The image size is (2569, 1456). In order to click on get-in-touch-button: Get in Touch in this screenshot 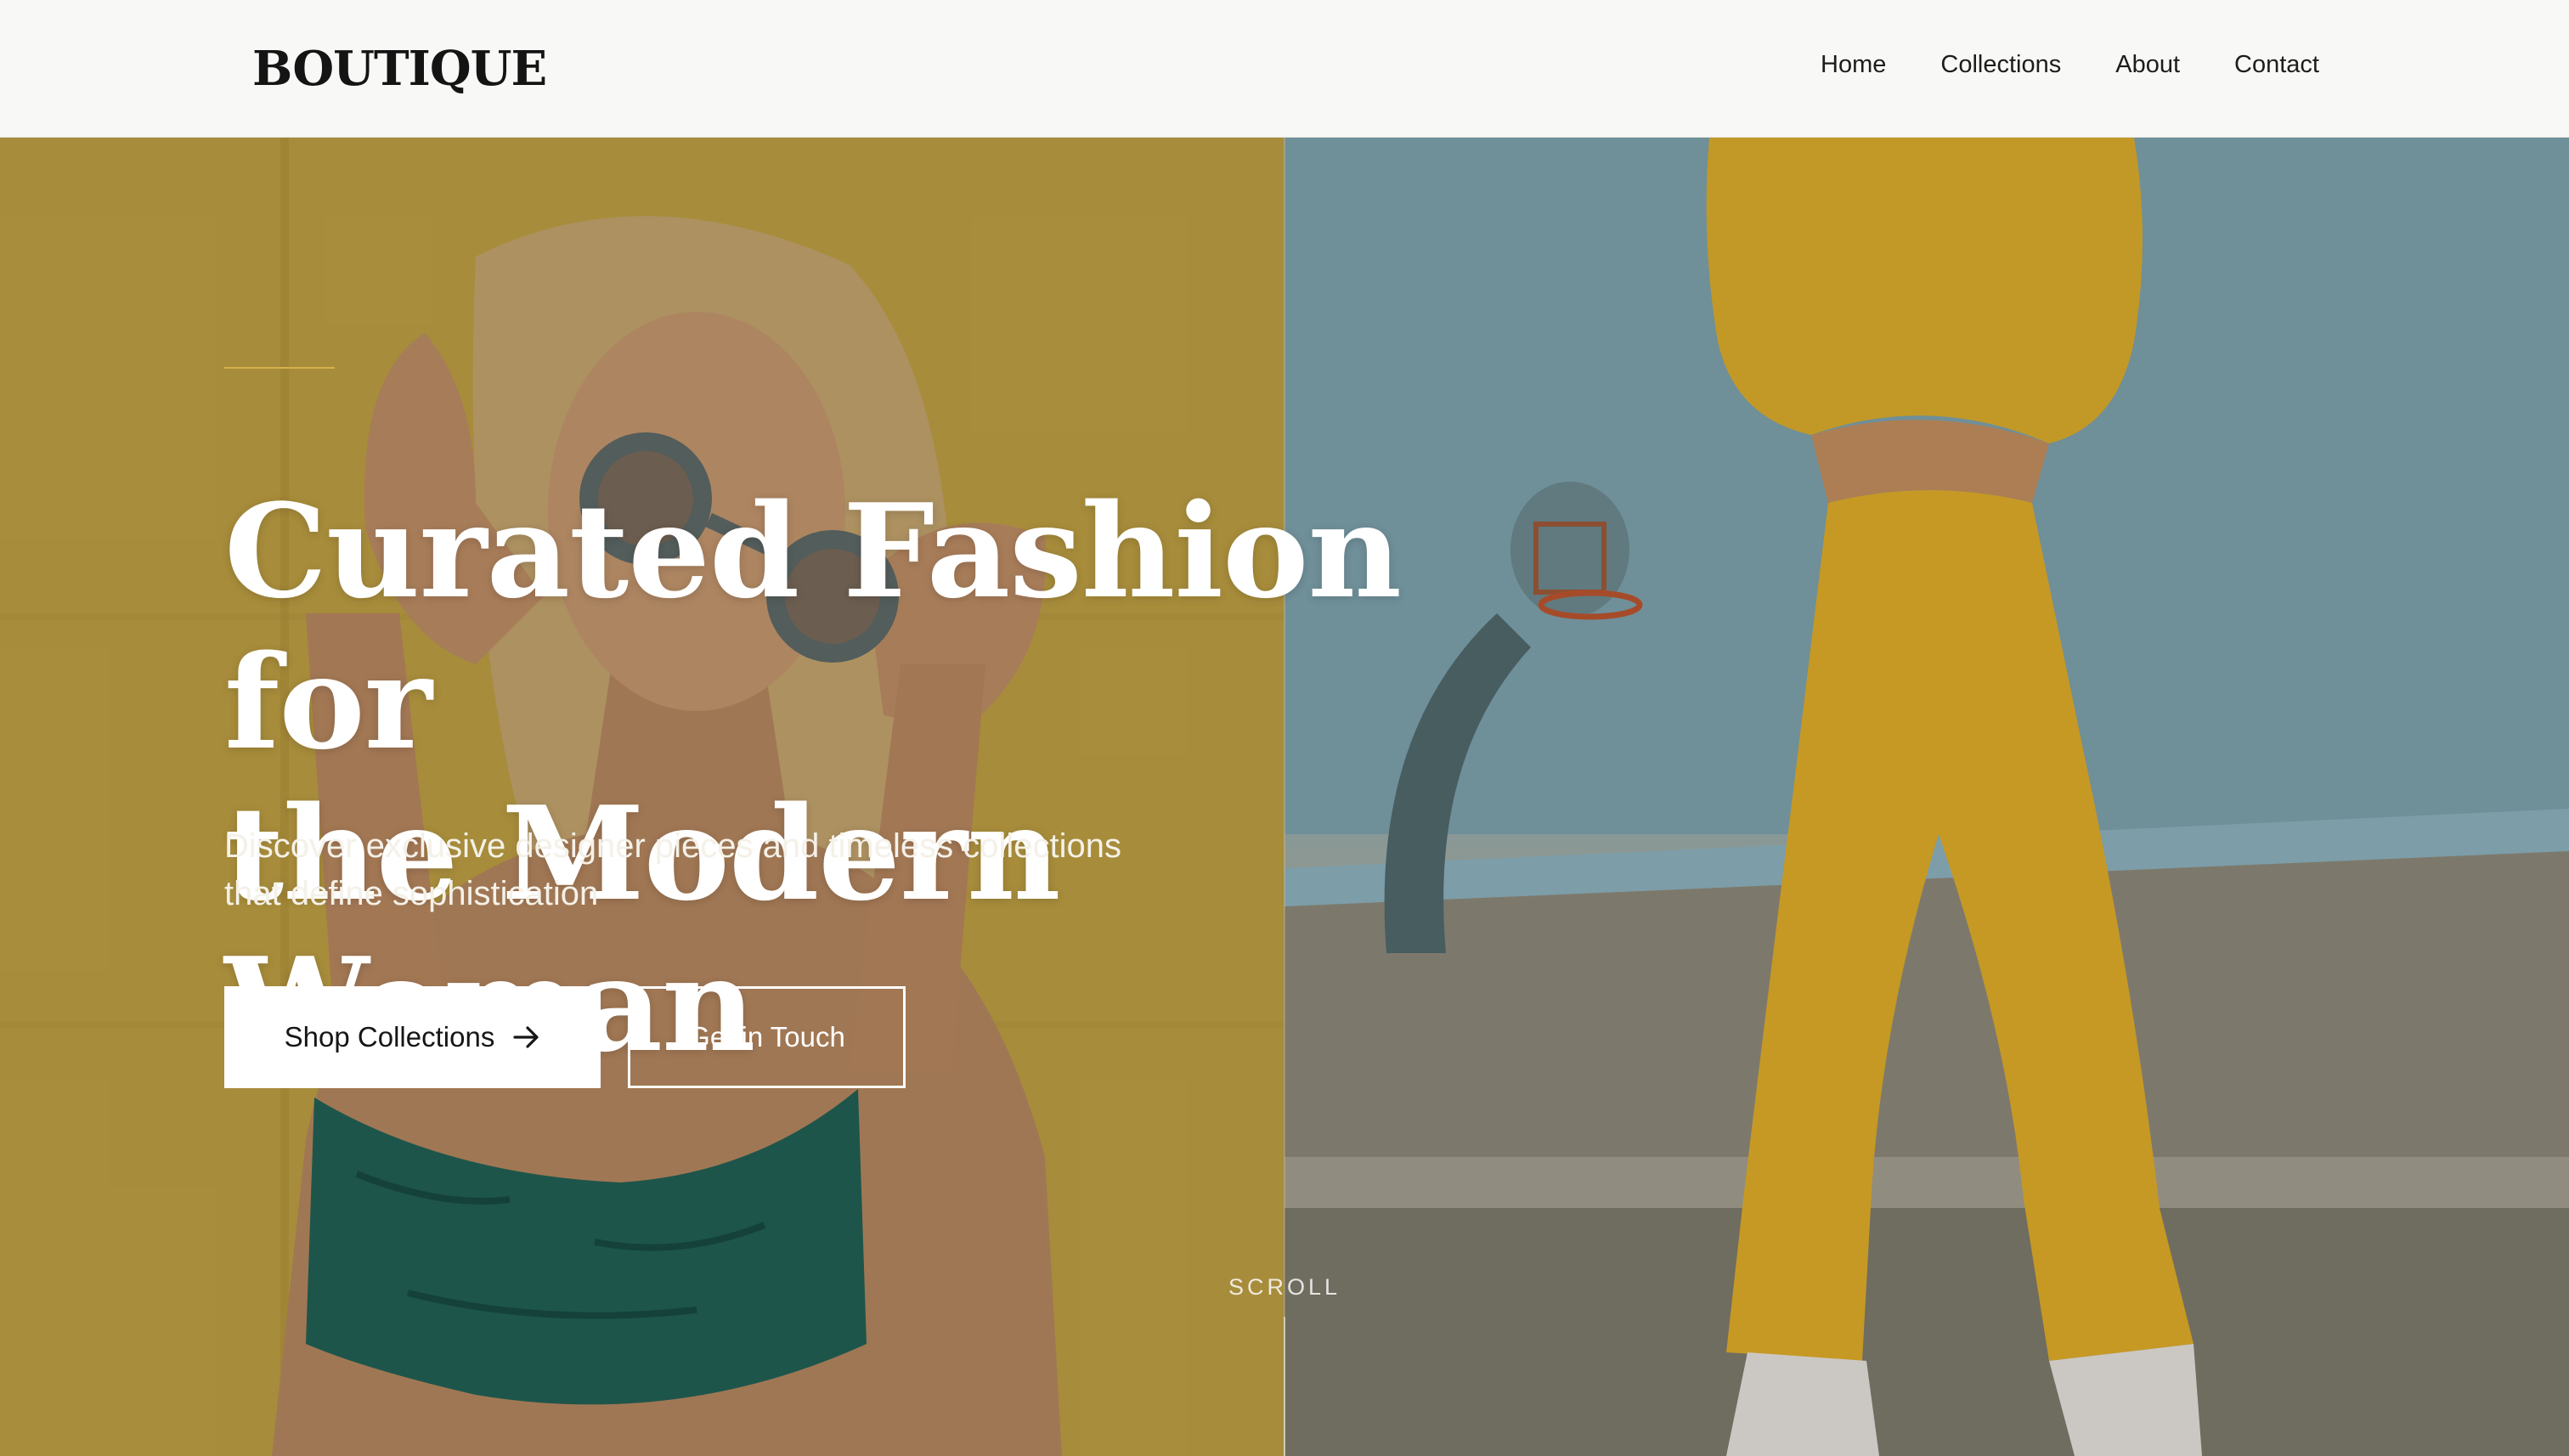, I will do `click(767, 1037)`.